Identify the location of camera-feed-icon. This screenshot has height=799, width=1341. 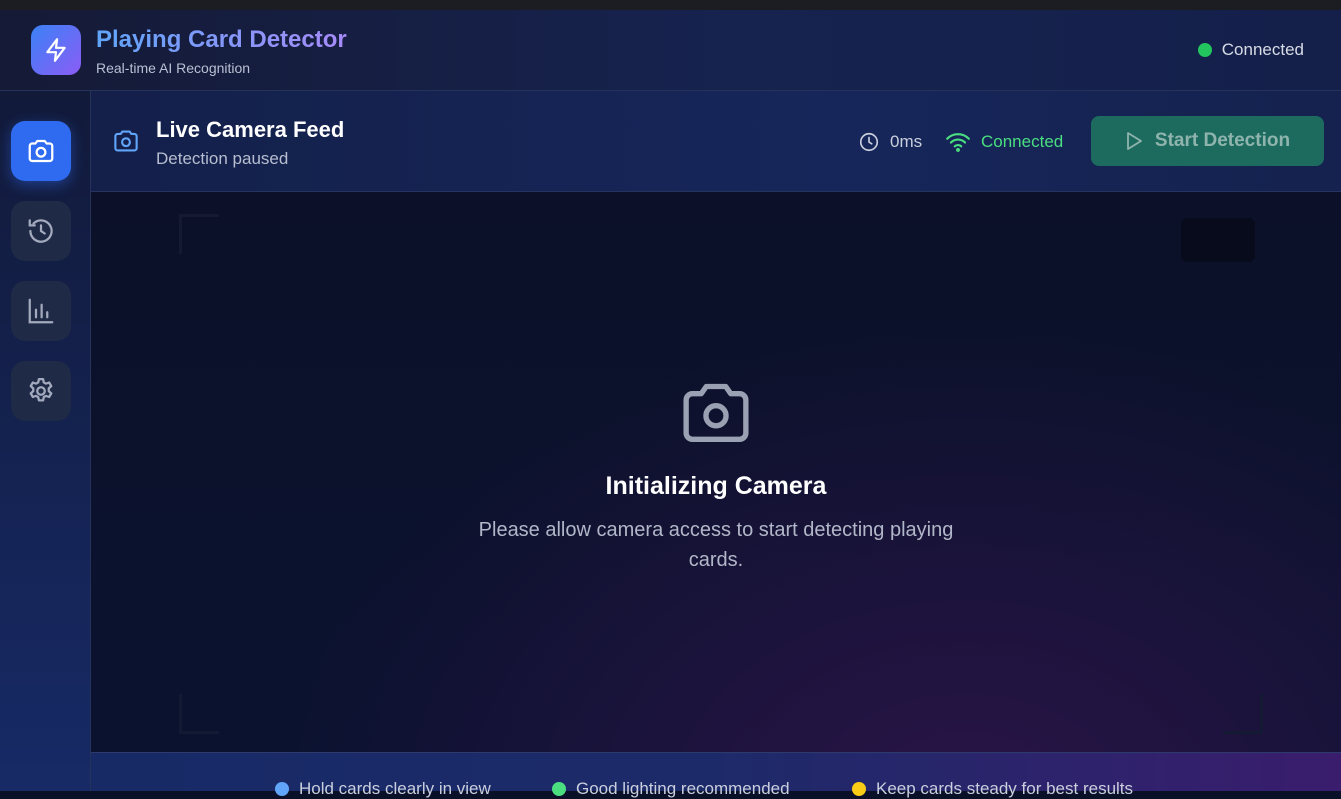
(126, 143).